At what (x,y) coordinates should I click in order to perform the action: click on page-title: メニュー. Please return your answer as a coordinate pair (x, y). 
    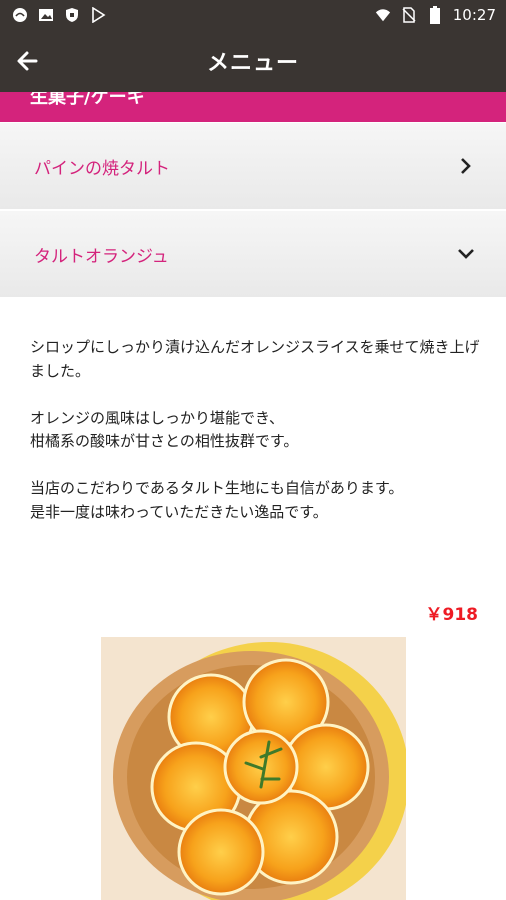
    Looking at the image, I should click on (252, 63).